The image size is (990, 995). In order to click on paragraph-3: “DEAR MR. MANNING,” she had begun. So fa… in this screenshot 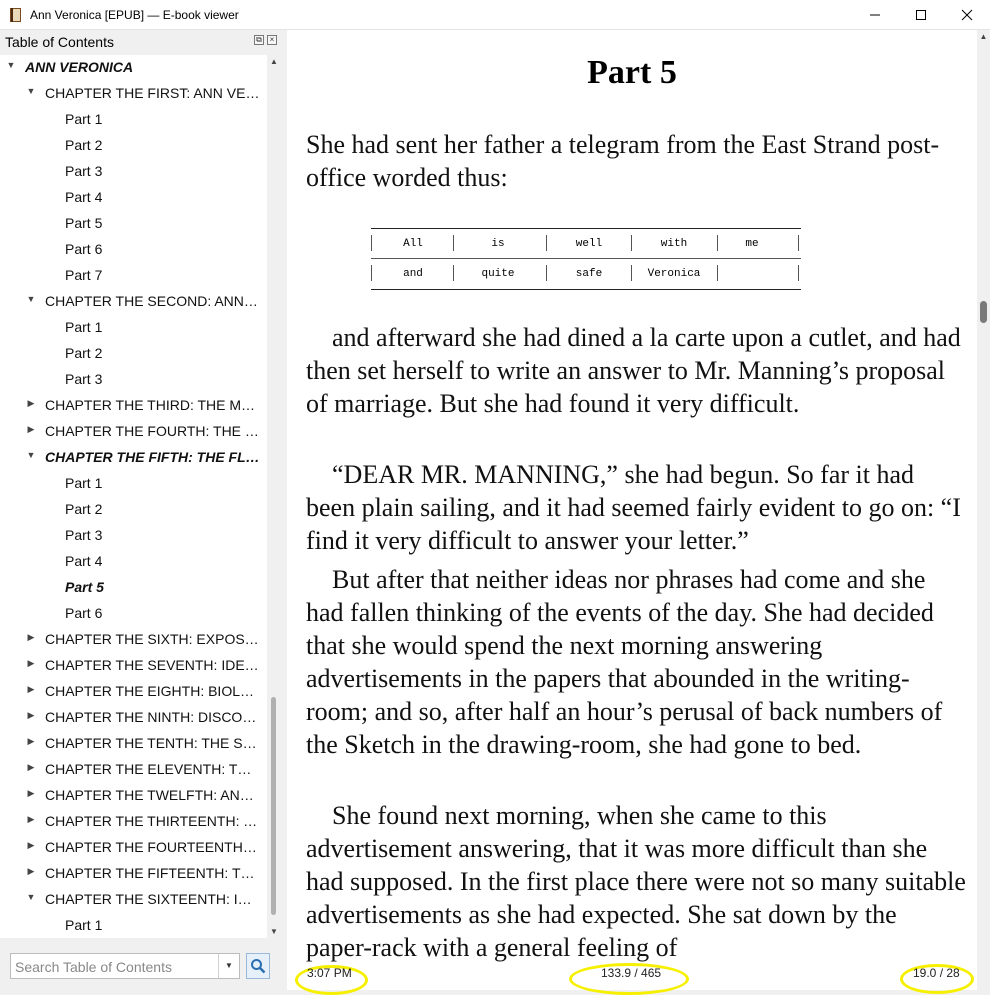, I will do `click(633, 507)`.